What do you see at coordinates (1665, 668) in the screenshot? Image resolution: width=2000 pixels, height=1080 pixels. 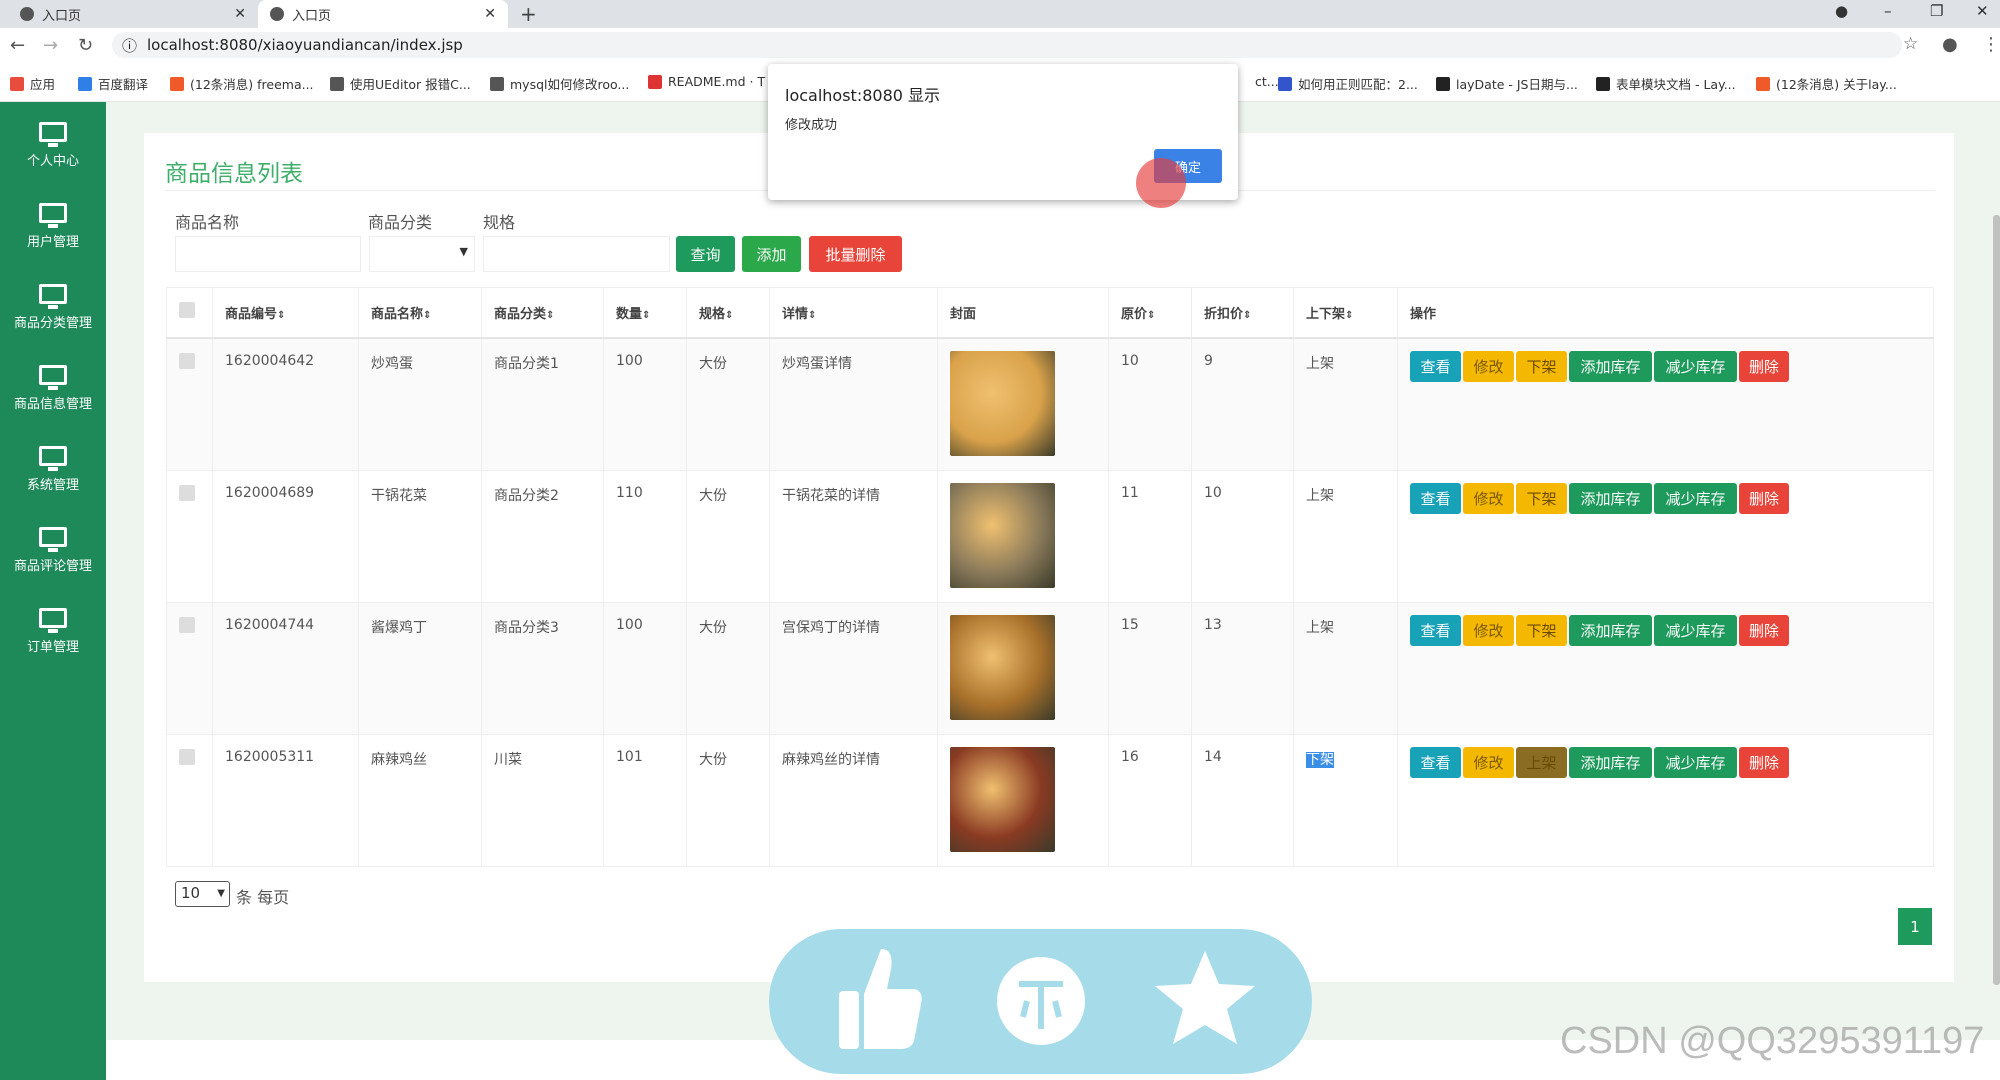 I see `operations-cell: 查看 修改 下架 添加库存 减少库存 删除` at bounding box center [1665, 668].